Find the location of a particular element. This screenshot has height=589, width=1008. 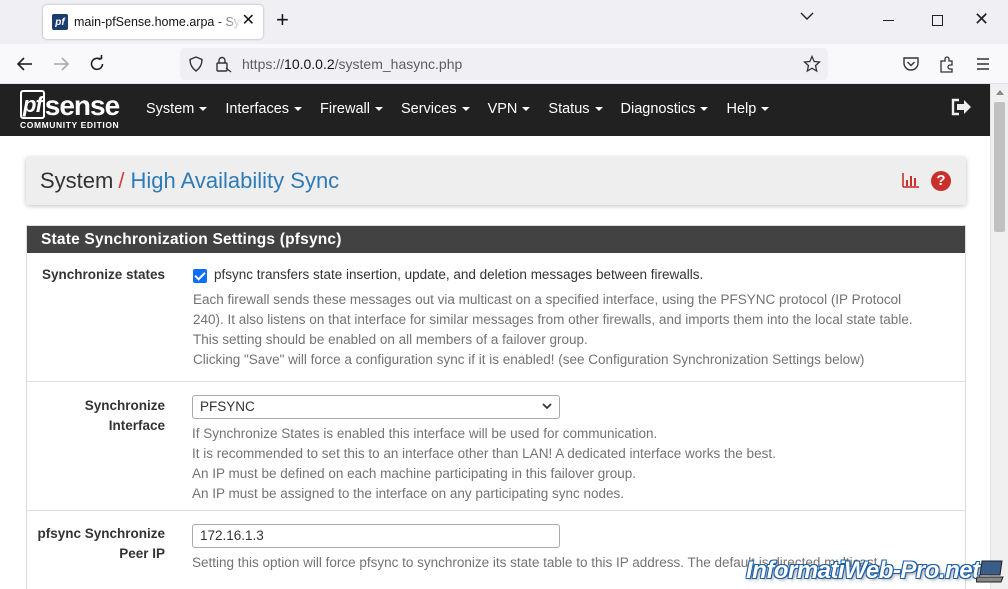

window-close-button: ✕ is located at coordinates (981, 19).